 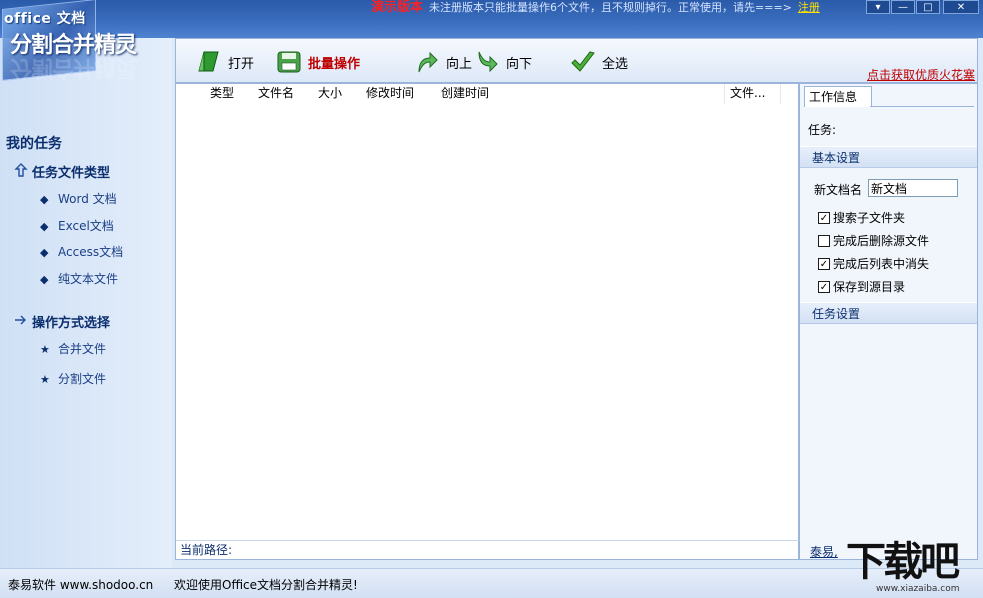 I want to click on checkbox-search-subfolders: ✓ 搜索子文件夹, so click(x=861, y=217).